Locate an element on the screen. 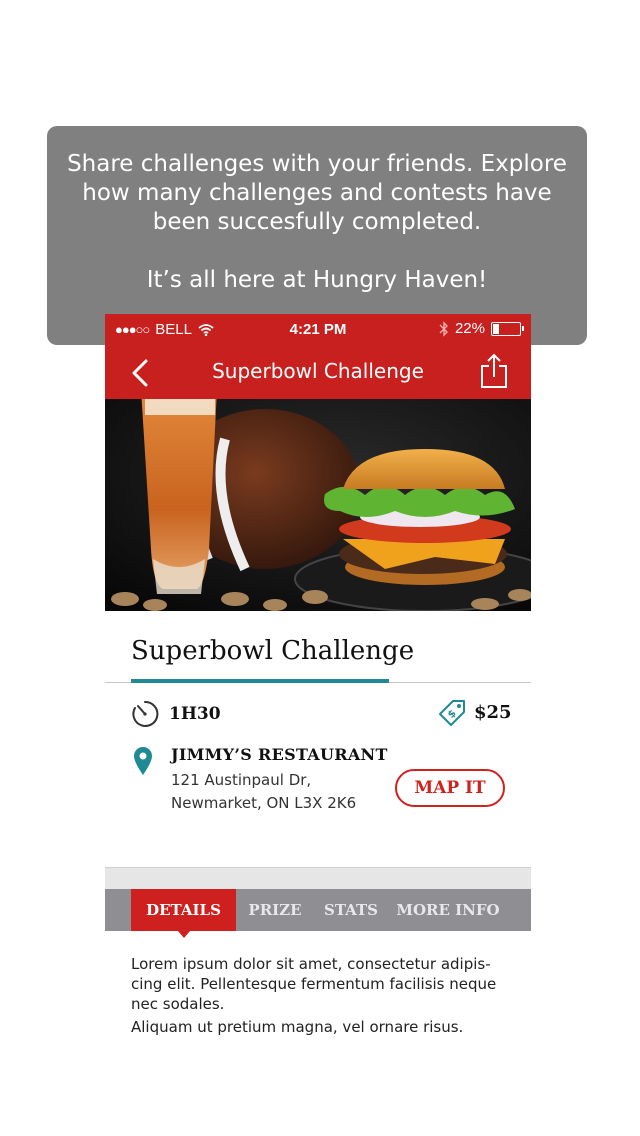 Image resolution: width=640 pixels, height=1136 pixels. bluetooth-icon is located at coordinates (443, 328).